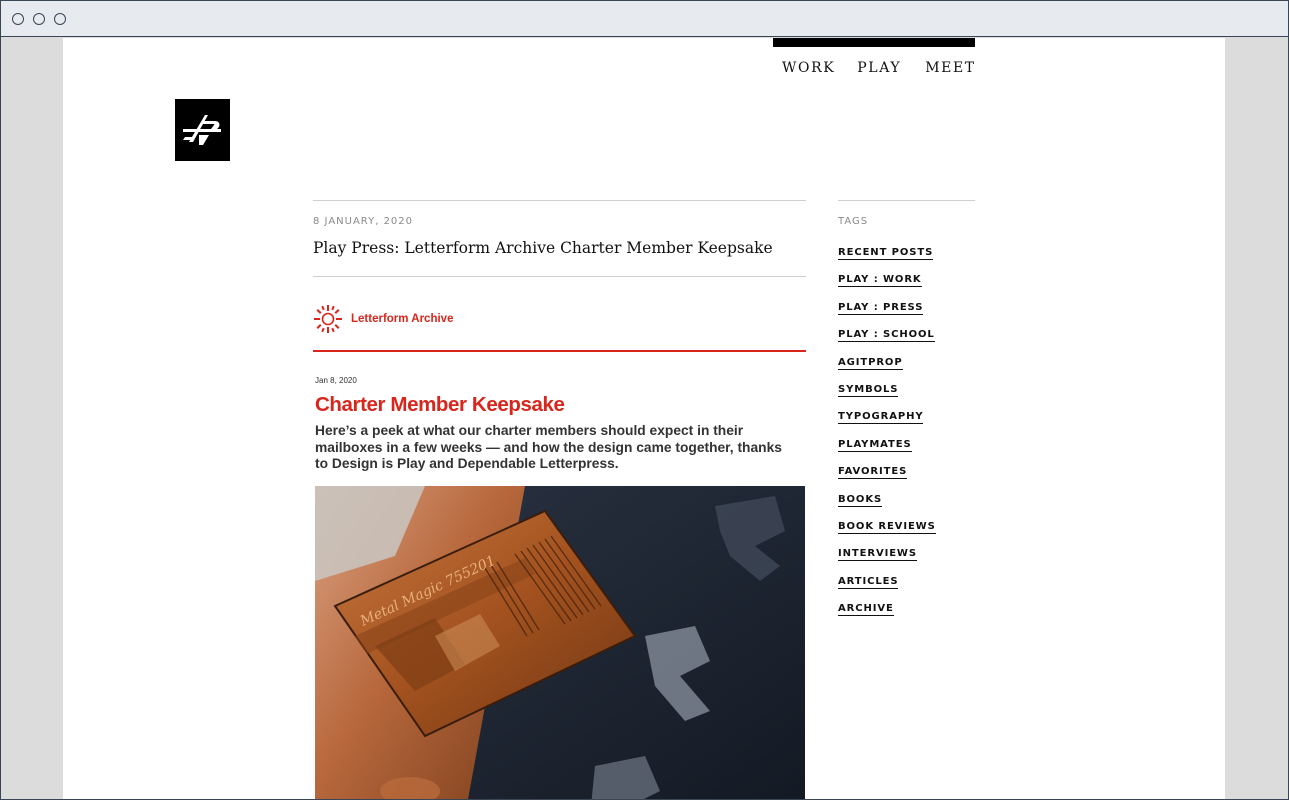 Image resolution: width=1289 pixels, height=800 pixels. I want to click on logo-mark-icon, so click(202, 130).